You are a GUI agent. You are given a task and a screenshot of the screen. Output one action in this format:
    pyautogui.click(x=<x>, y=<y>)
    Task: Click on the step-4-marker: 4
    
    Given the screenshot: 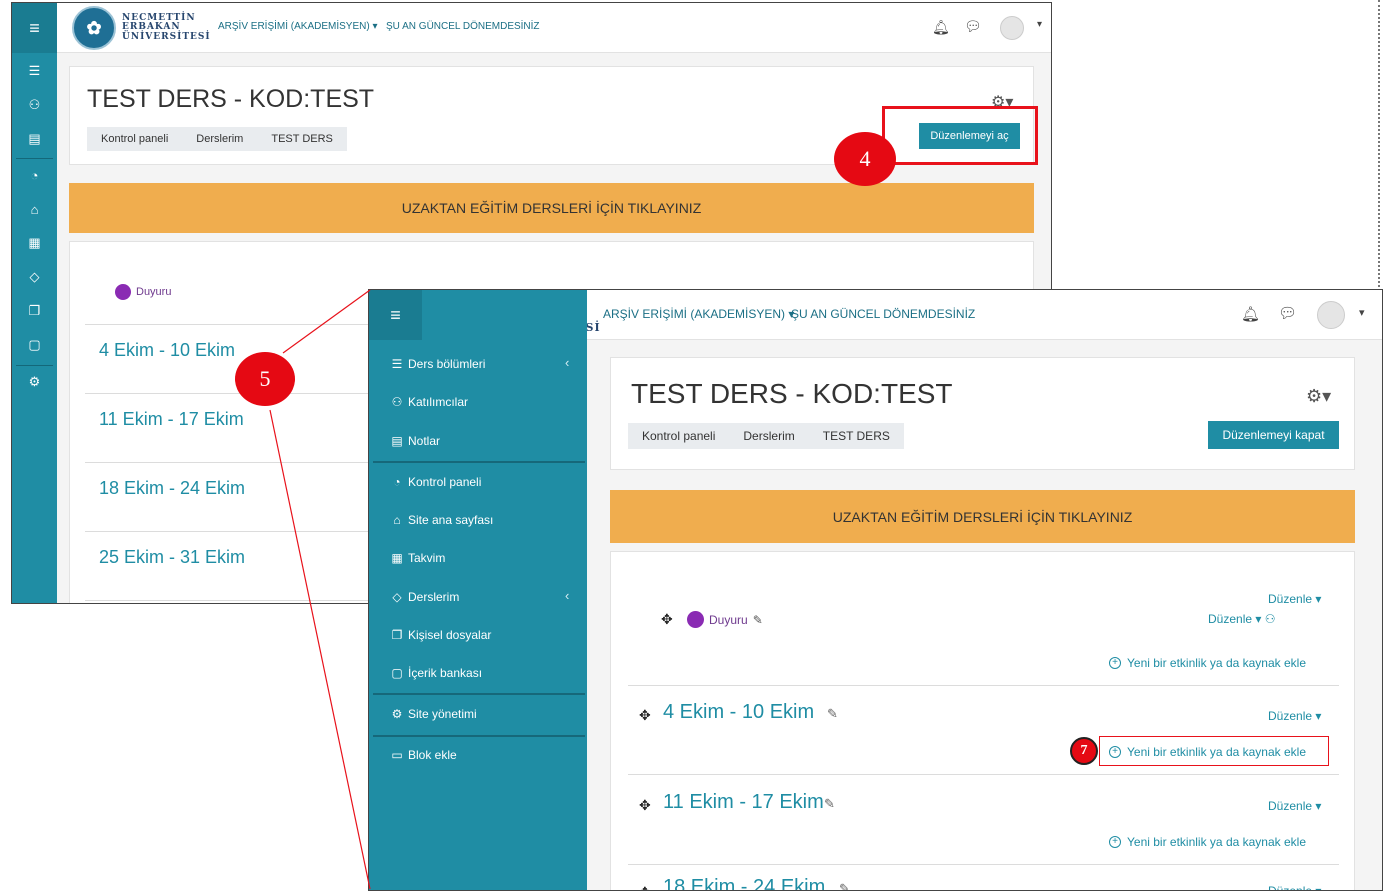 What is the action you would take?
    pyautogui.click(x=865, y=159)
    